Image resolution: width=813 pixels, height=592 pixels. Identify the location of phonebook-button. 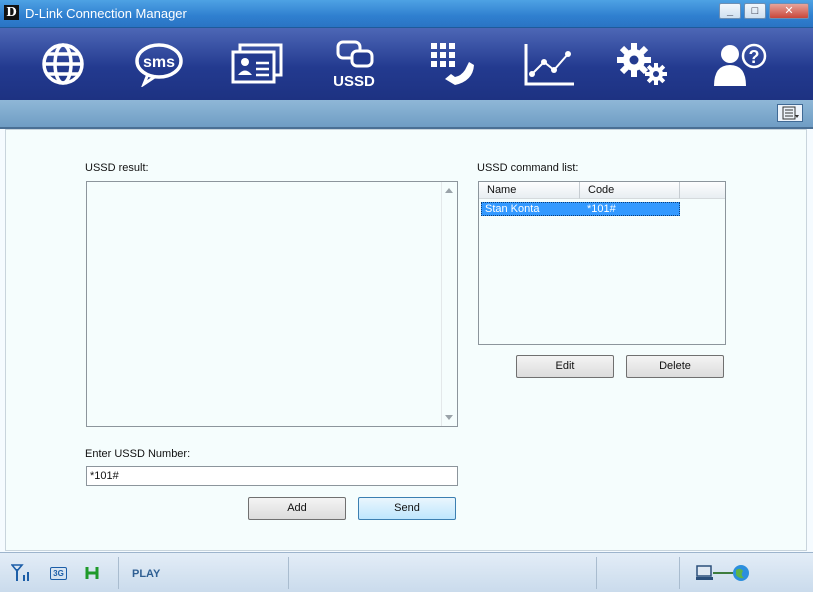
(257, 64).